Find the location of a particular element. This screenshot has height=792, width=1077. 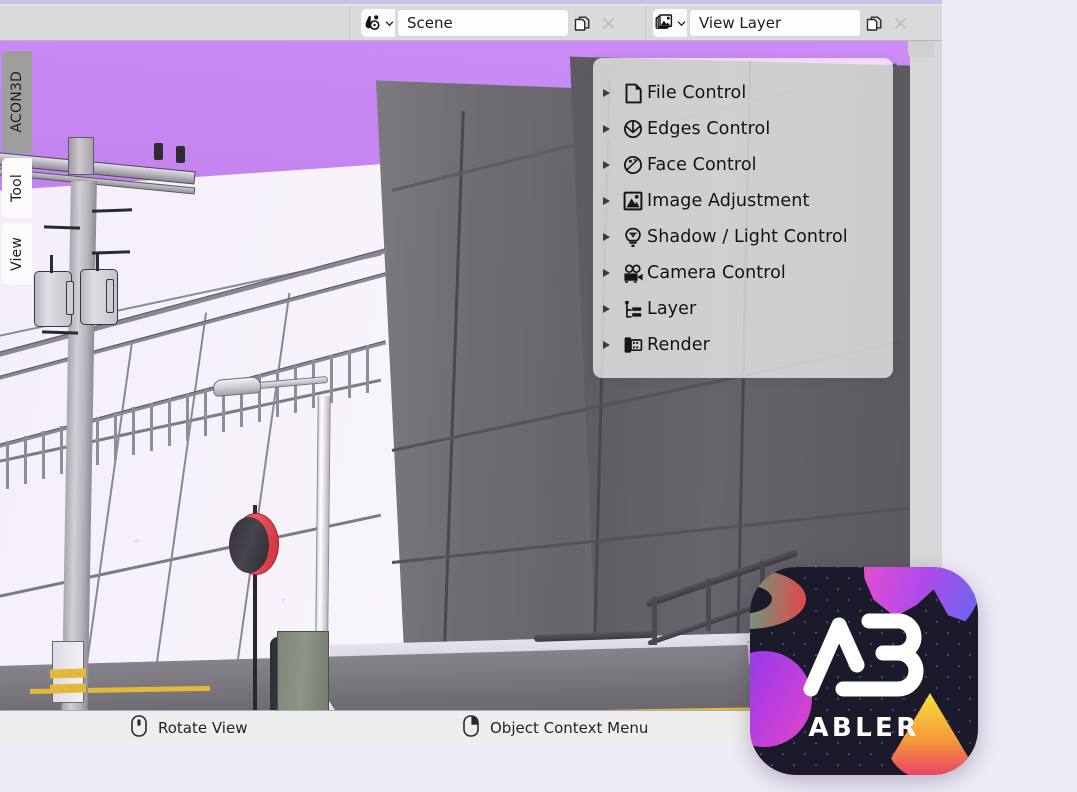

panel-item-shadow-light-control: Shadow / Light Control is located at coordinates (743, 237).